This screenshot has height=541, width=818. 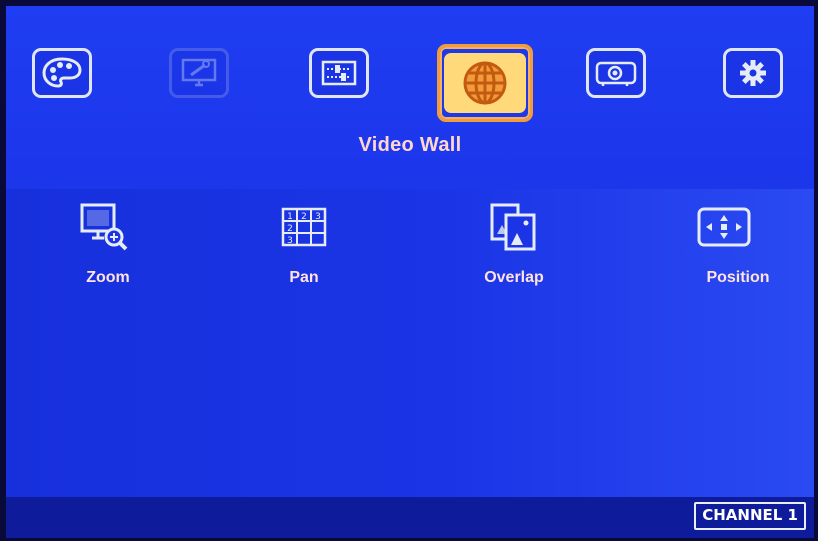 I want to click on tab-video-wall, so click(x=485, y=83).